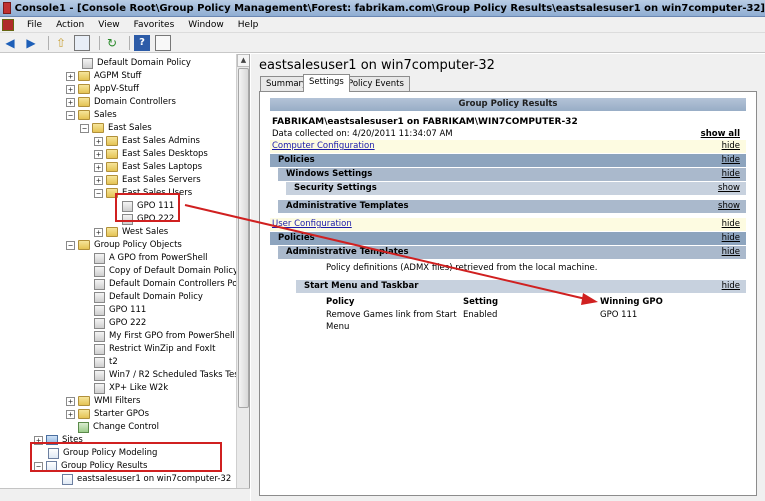  What do you see at coordinates (164, 336) in the screenshot?
I see `tree-item-gpo: My First GPO from PowerShell` at bounding box center [164, 336].